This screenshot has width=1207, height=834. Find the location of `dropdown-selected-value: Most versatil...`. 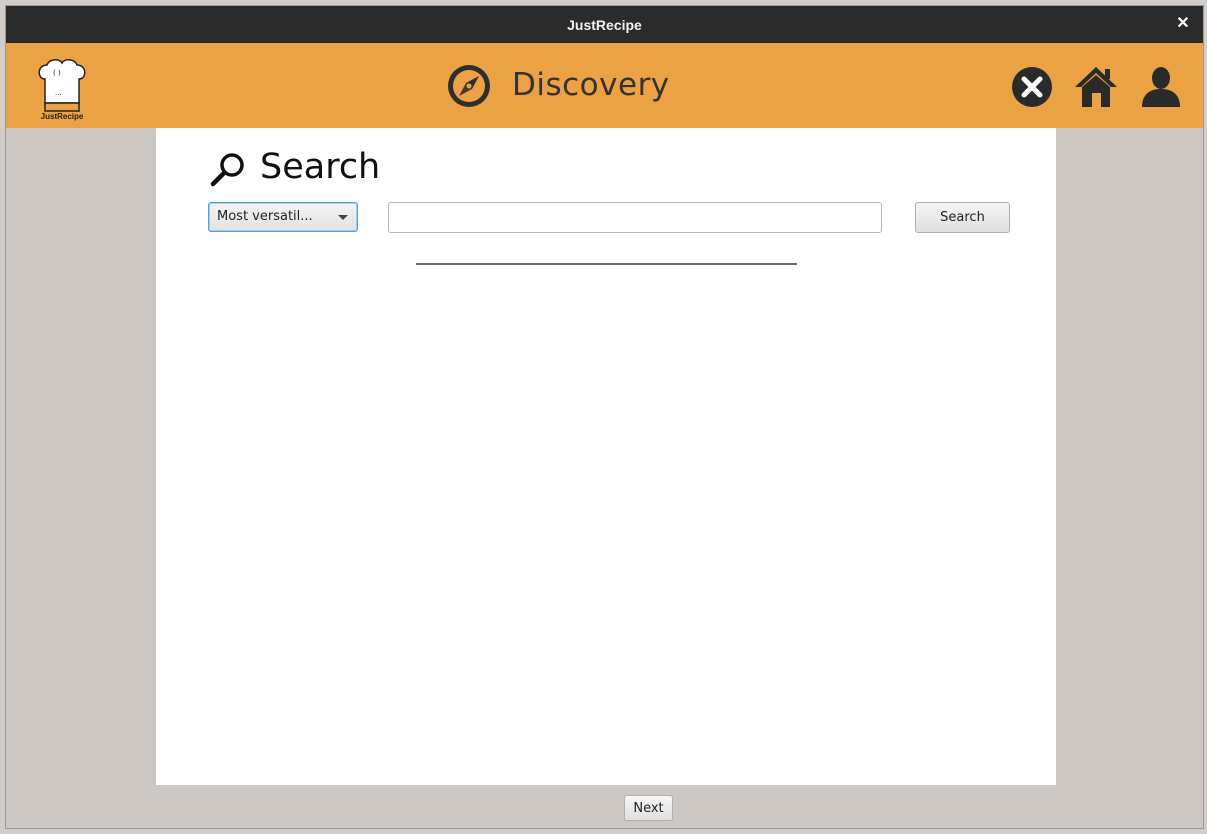

dropdown-selected-value: Most versatil... is located at coordinates (265, 216).